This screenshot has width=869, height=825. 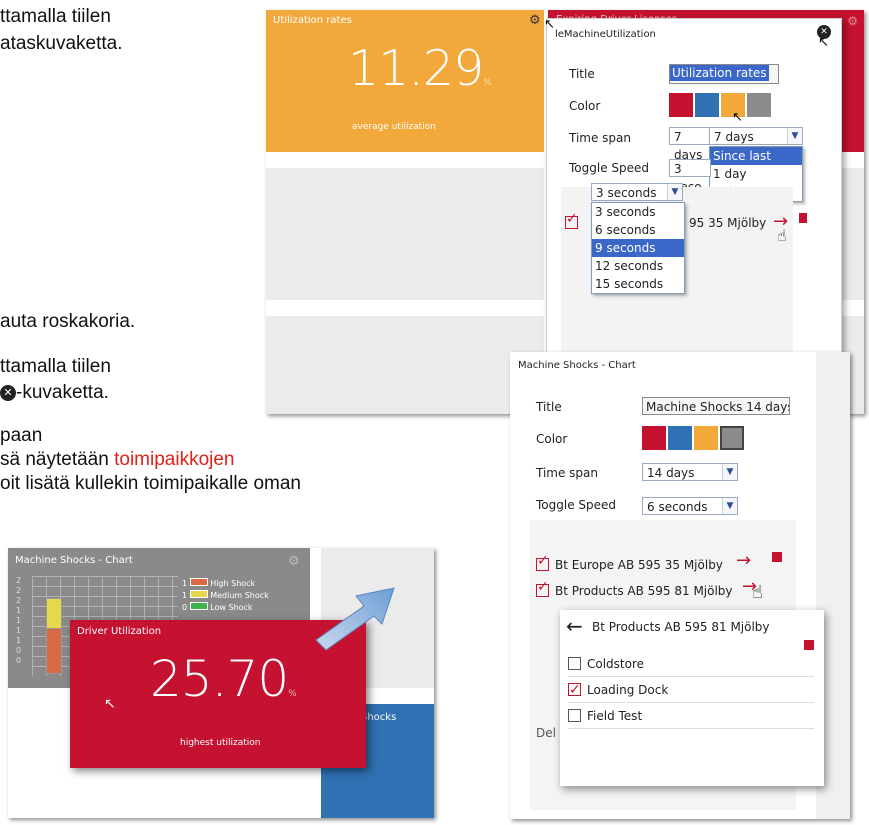 What do you see at coordinates (355, 619) in the screenshot?
I see `drag-arrow-icon` at bounding box center [355, 619].